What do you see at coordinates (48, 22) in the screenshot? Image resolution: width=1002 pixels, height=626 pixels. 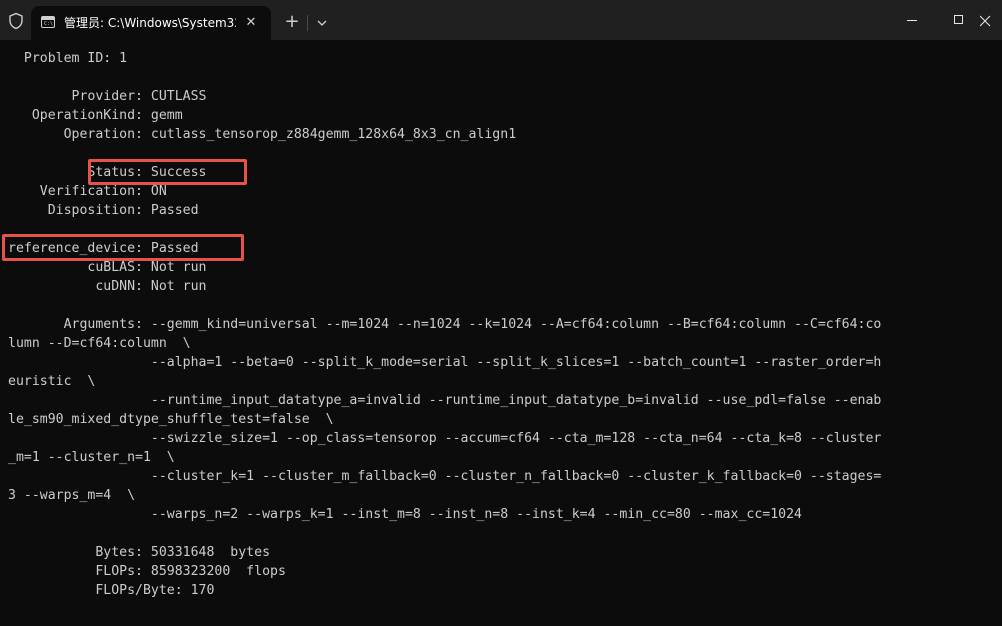 I see `terminal-icon: C:\` at bounding box center [48, 22].